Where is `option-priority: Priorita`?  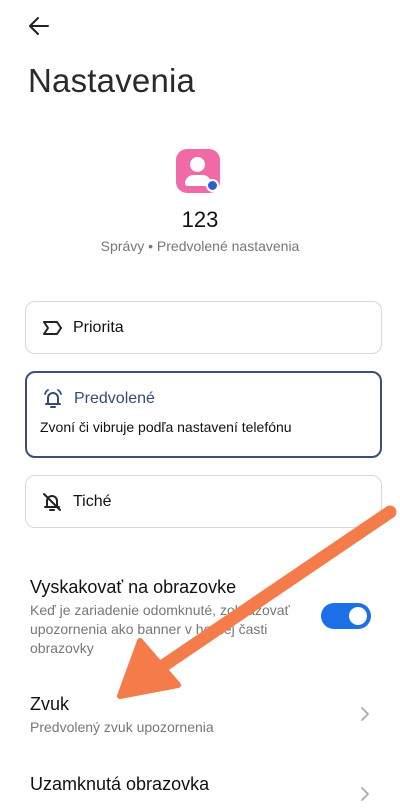 option-priority: Priorita is located at coordinates (203, 327).